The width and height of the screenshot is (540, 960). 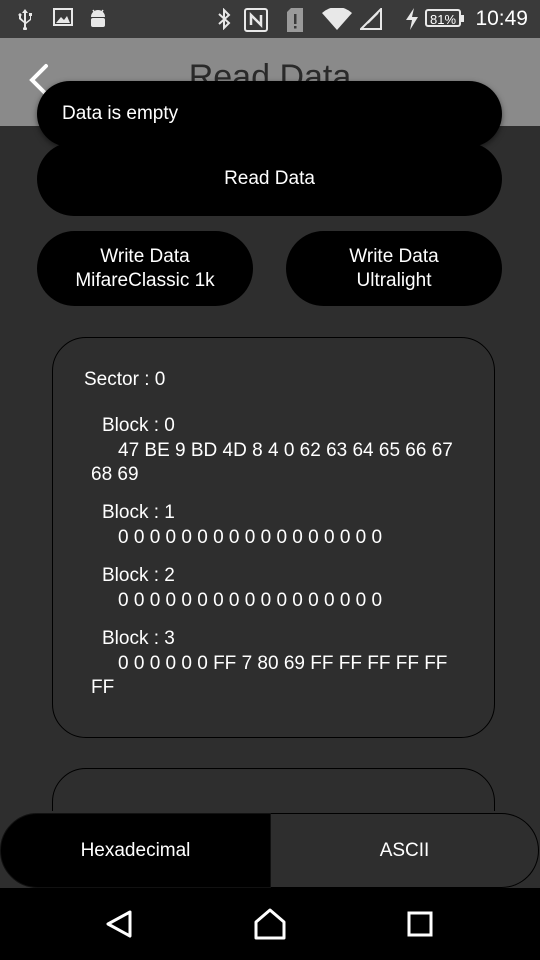 I want to click on home-icon, so click(x=270, y=924).